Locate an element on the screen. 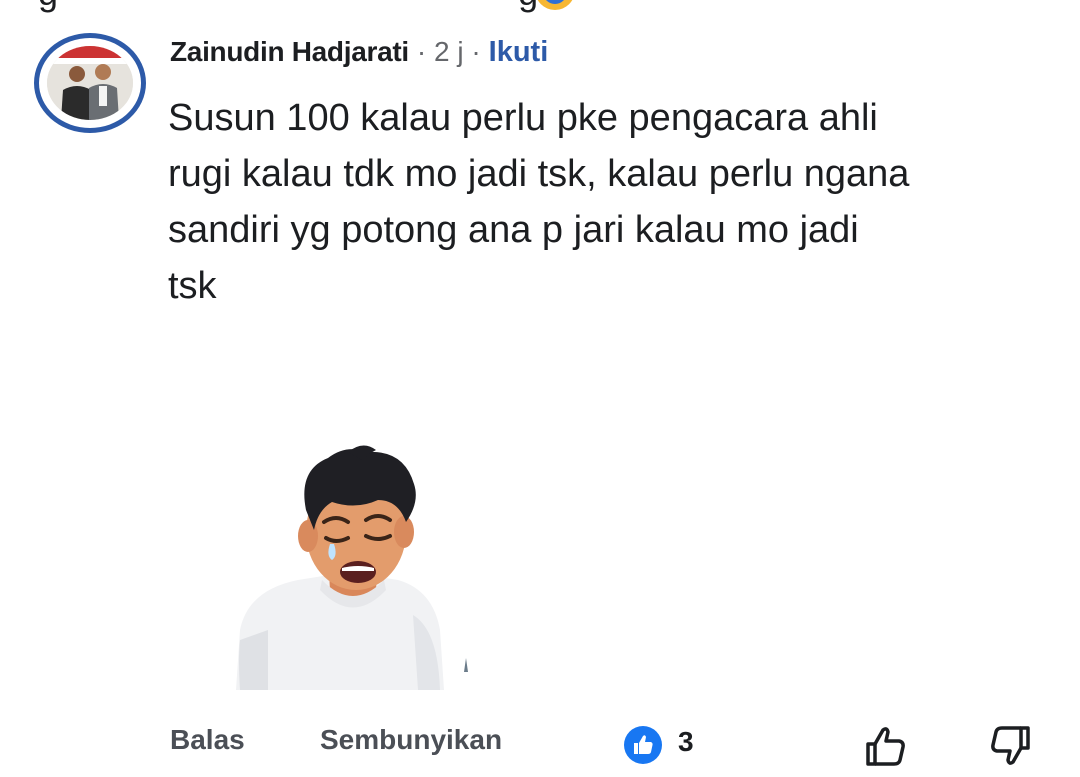  thumbs-up-icon is located at coordinates (643, 744).